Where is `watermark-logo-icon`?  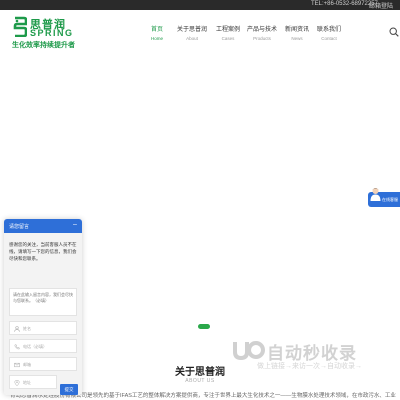
watermark-logo-icon is located at coordinates (249, 351).